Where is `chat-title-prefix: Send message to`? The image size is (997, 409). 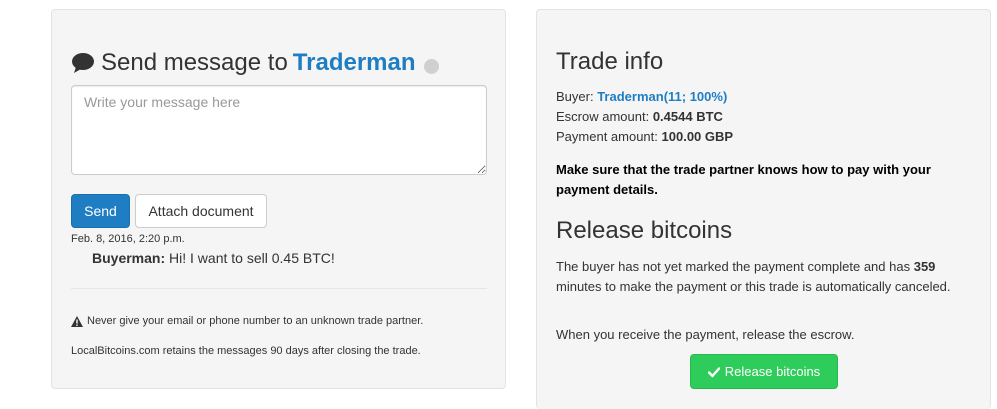 chat-title-prefix: Send message to is located at coordinates (194, 62).